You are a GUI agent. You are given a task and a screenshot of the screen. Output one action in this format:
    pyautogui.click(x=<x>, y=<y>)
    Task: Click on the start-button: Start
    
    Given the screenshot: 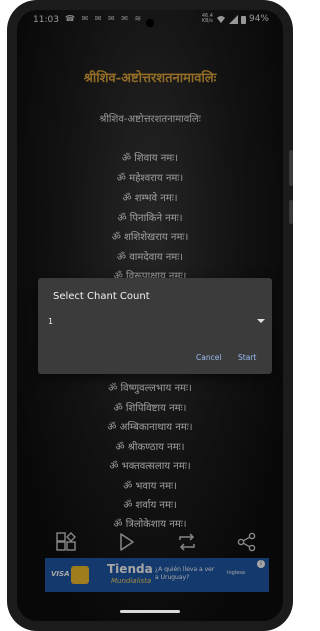 What is the action you would take?
    pyautogui.click(x=247, y=357)
    